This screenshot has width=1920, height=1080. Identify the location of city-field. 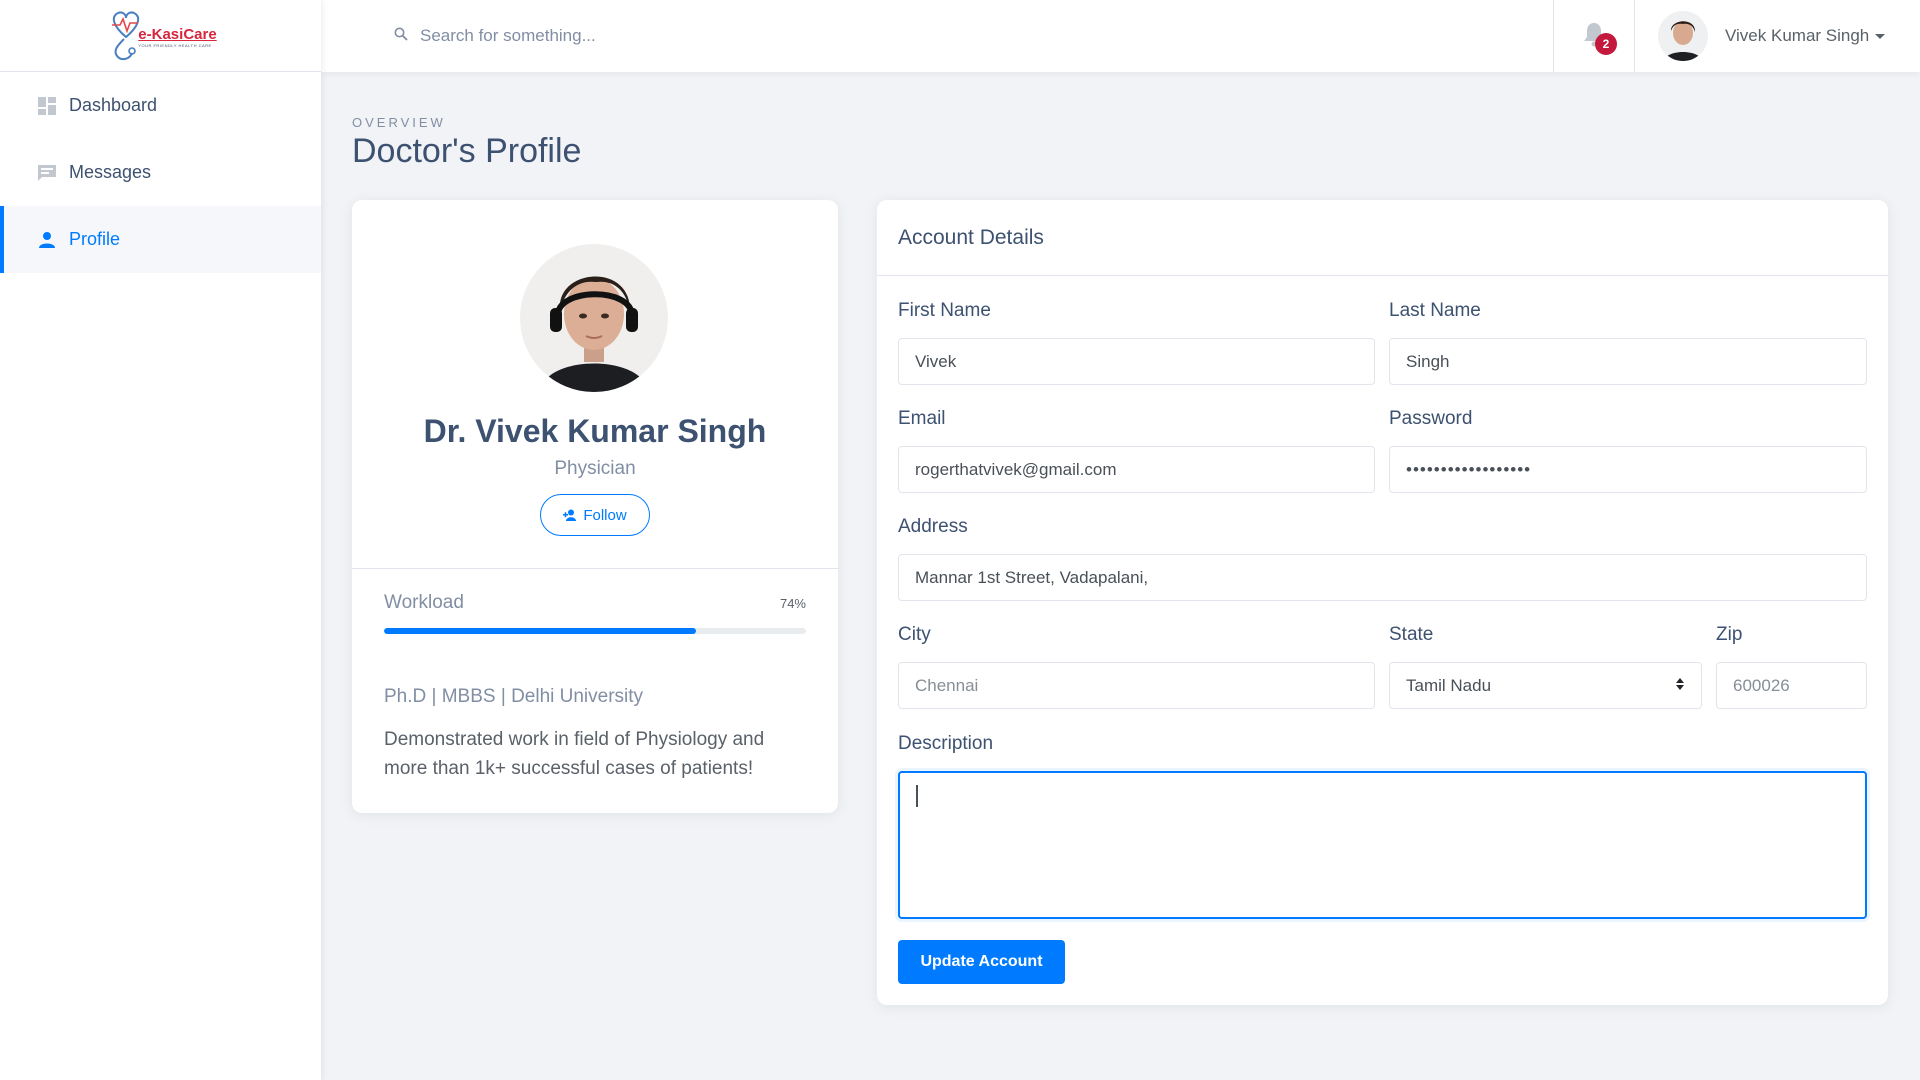
(1136, 685).